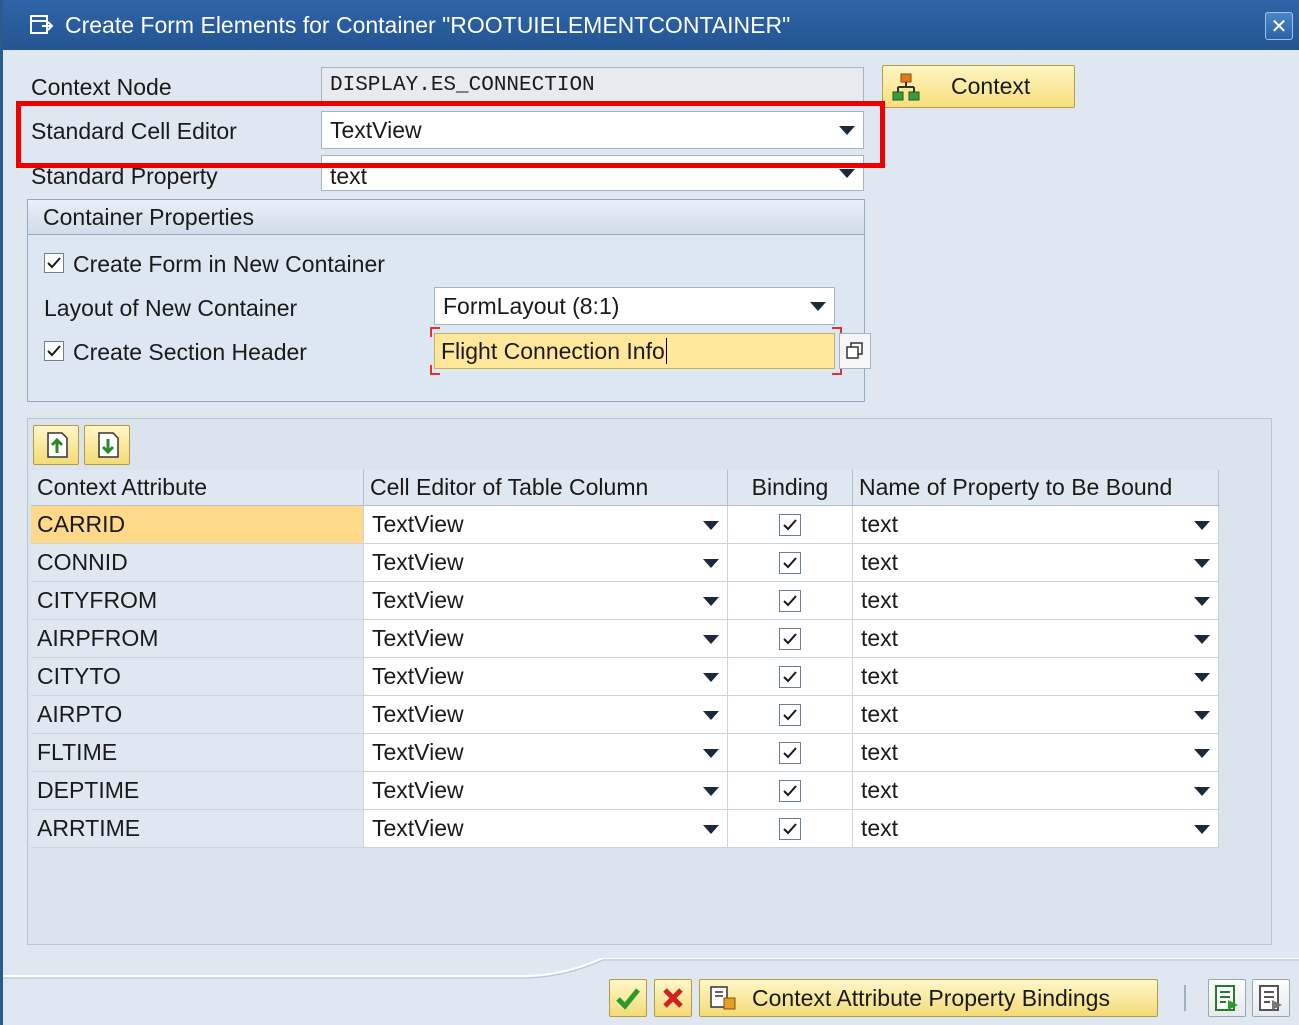 The image size is (1299, 1025). Describe the element at coordinates (197, 601) in the screenshot. I see `context-attribute-cell: CITYFROM` at that location.